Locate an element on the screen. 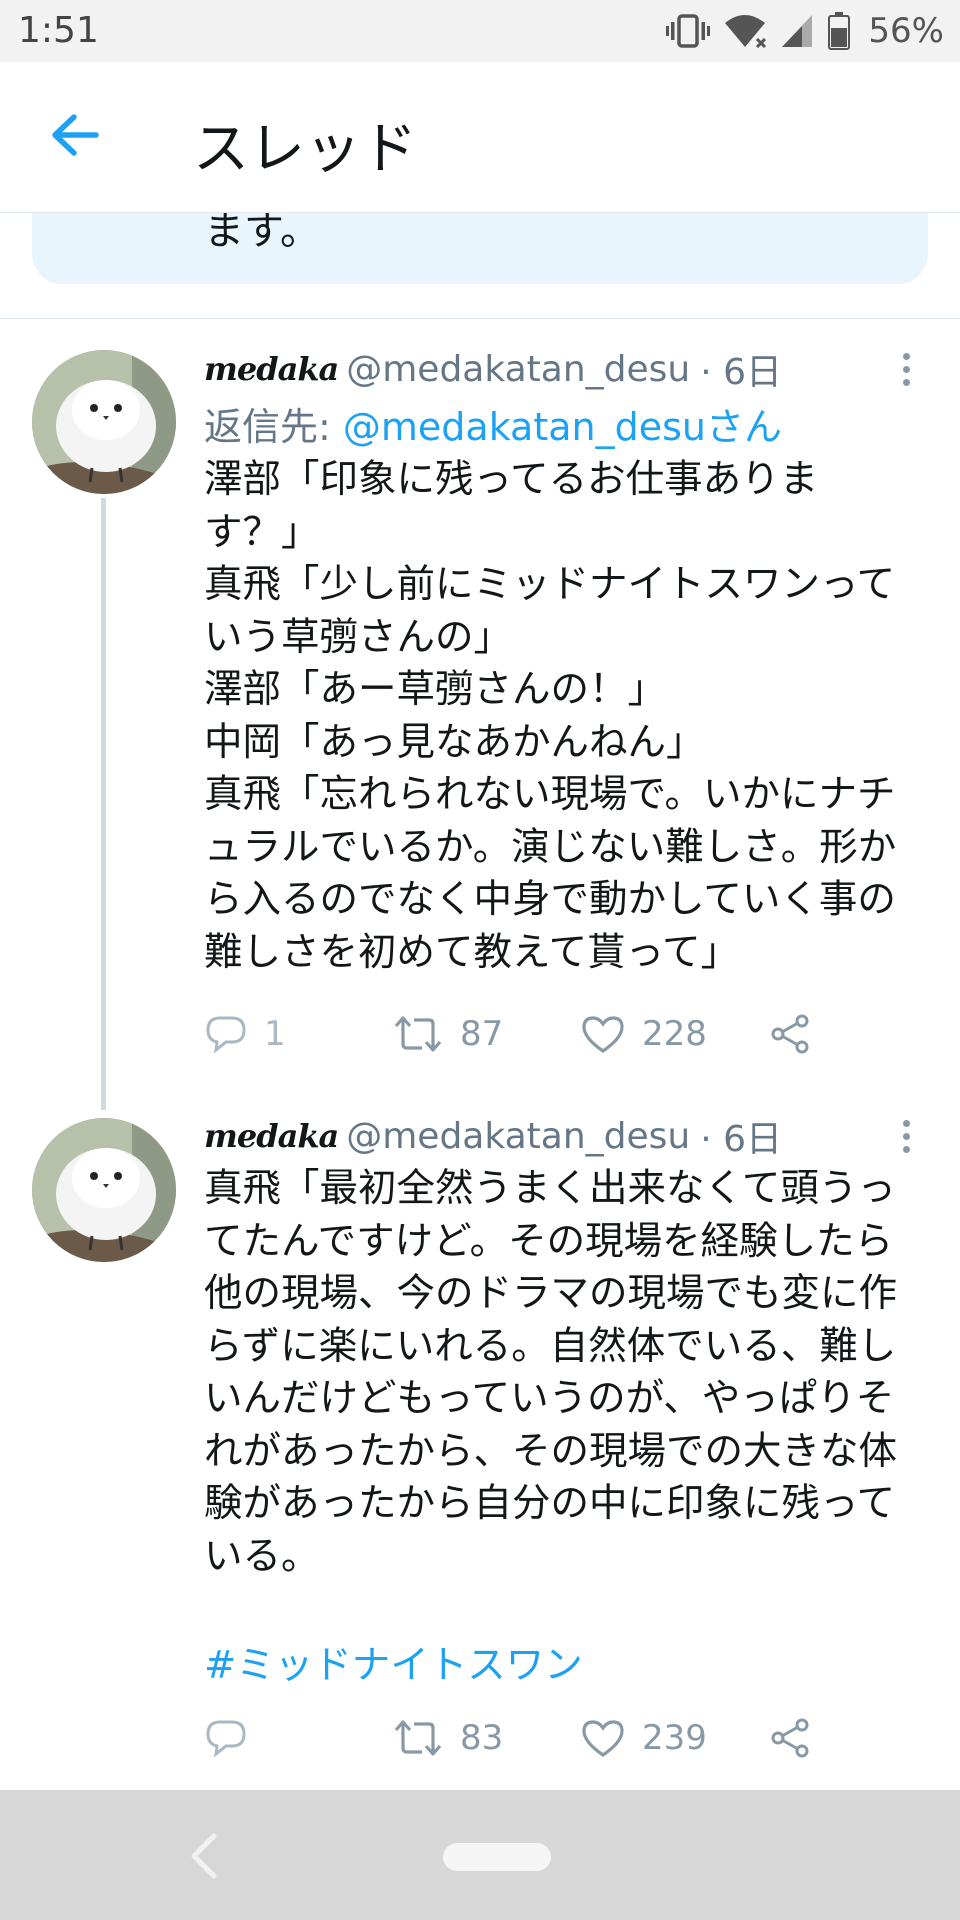  tweet-text-line: 澤部「あー草彅さんの！」 is located at coordinates (435, 689).